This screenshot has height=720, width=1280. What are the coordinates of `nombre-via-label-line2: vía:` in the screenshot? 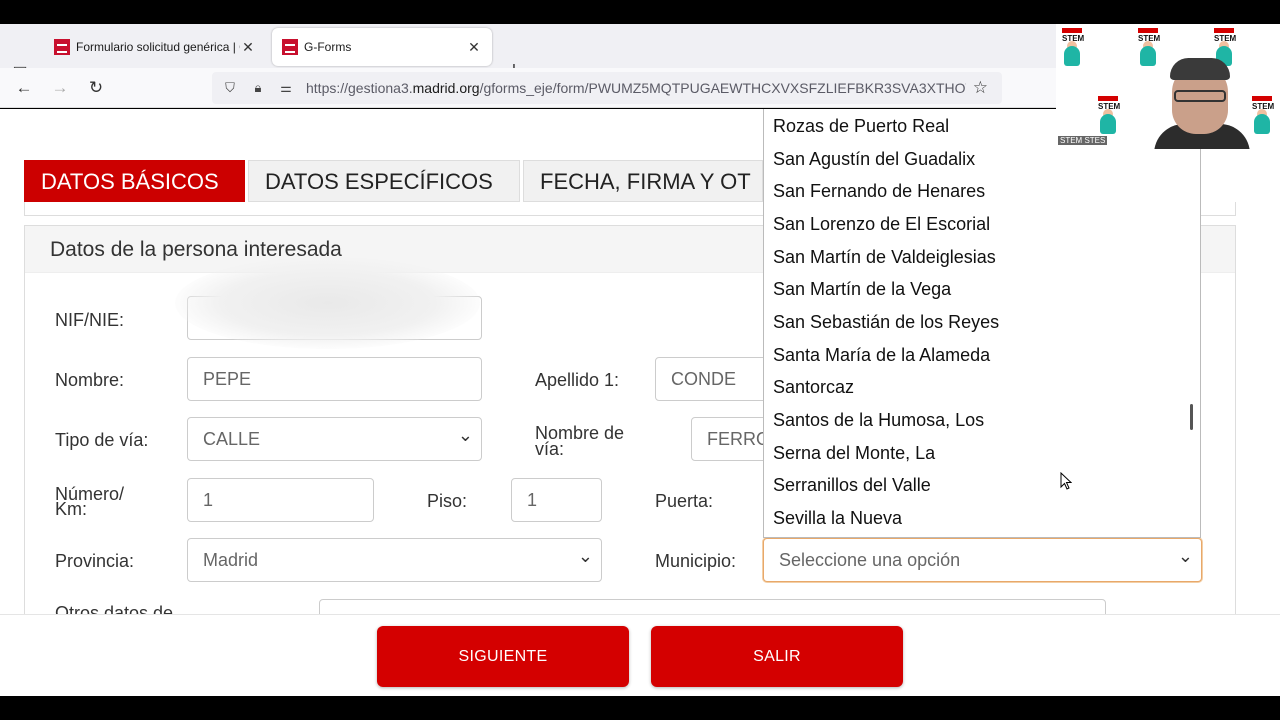 It's located at (550, 449).